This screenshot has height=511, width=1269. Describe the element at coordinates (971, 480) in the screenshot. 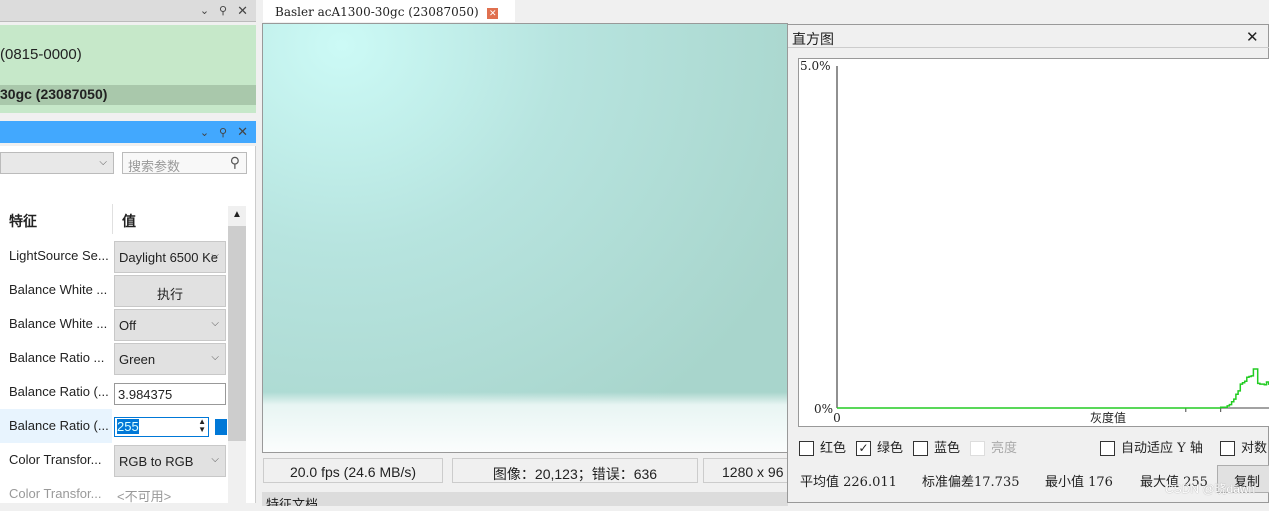

I see `stat-std: 标准偏差17.735` at that location.